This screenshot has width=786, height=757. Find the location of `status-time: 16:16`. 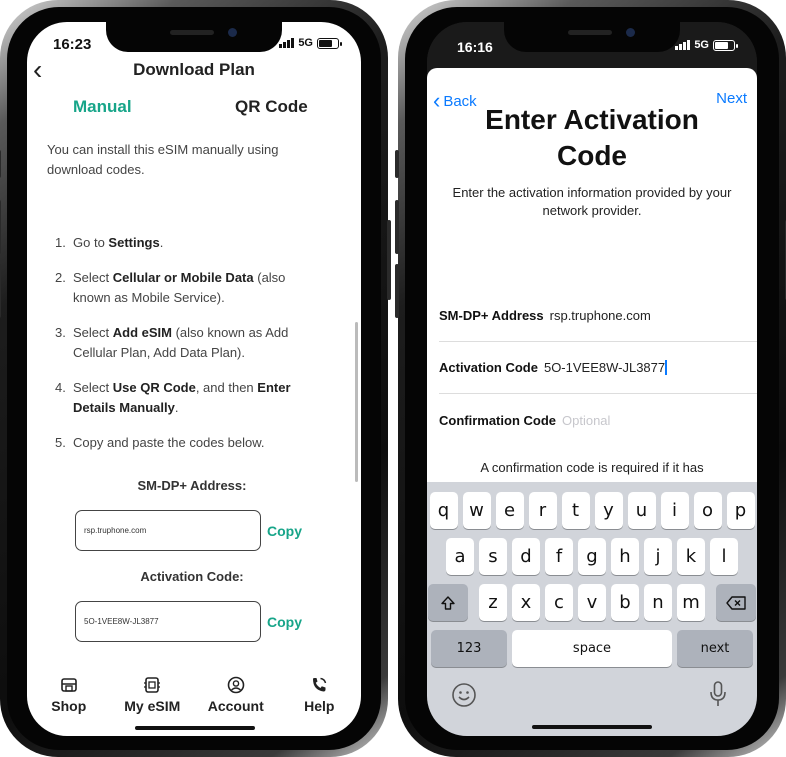

status-time: 16:16 is located at coordinates (475, 47).